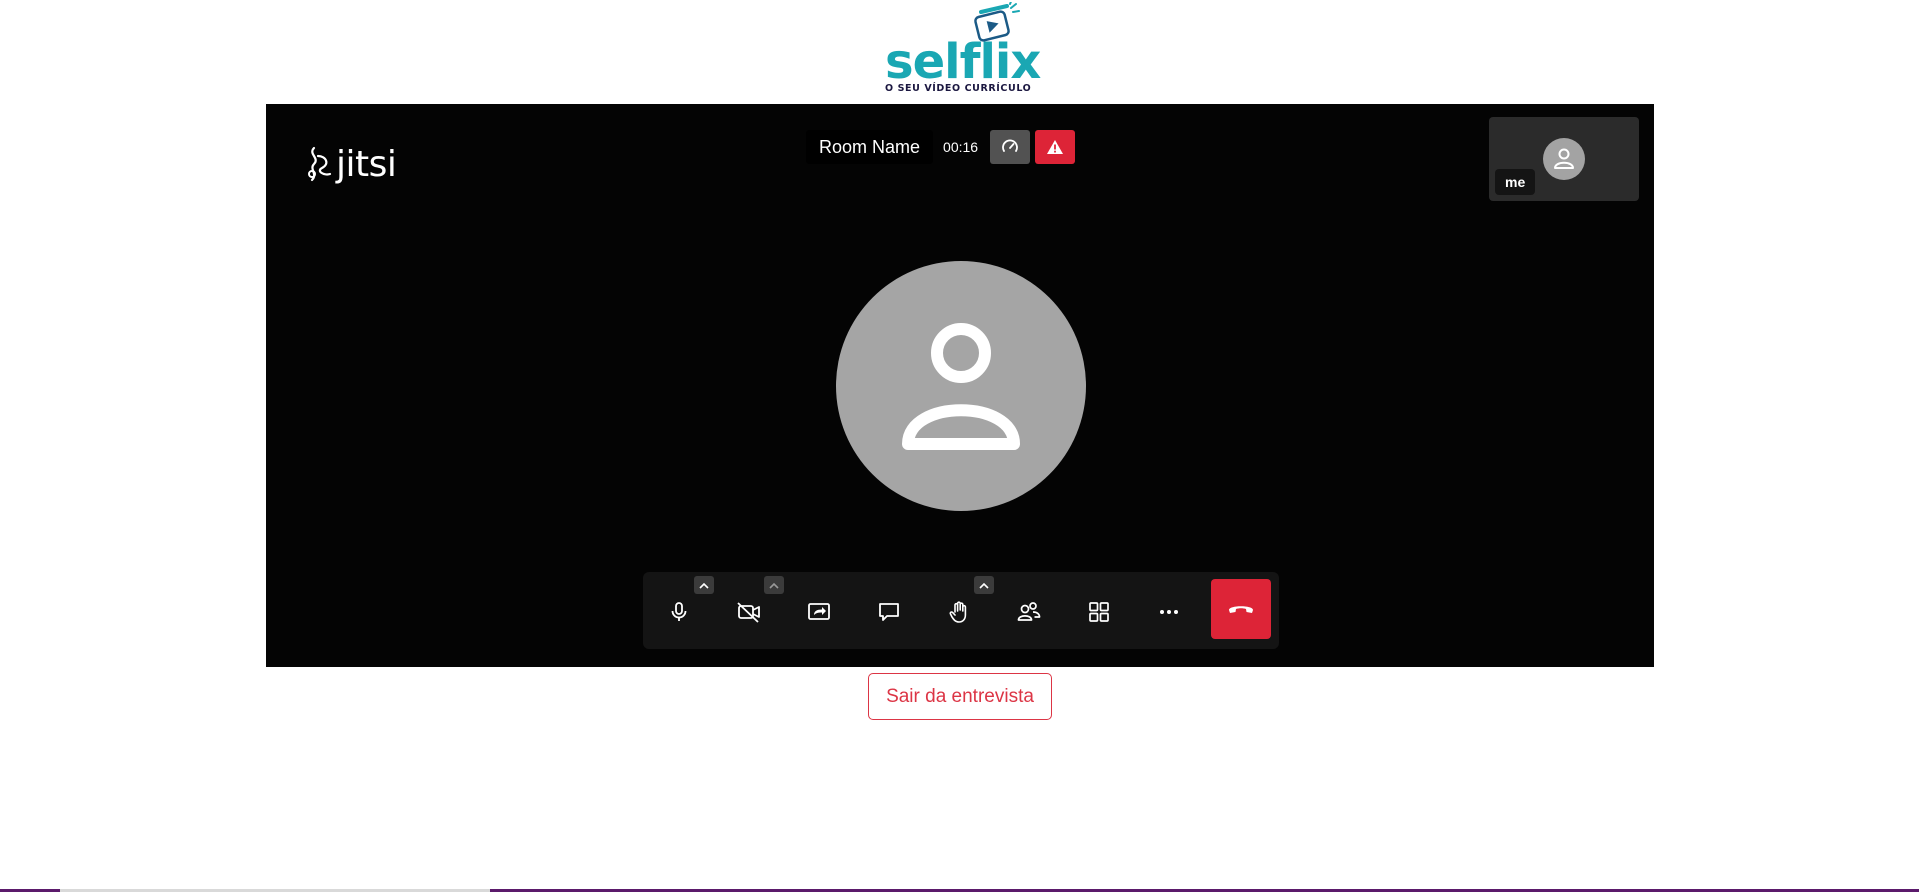  I want to click on warning-triangle-icon, so click(1055, 147).